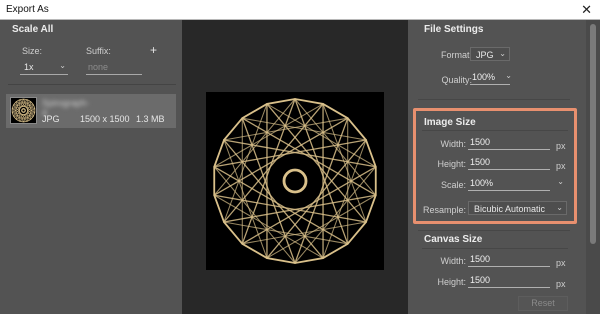  I want to click on image-height-value: 1500, so click(480, 162).